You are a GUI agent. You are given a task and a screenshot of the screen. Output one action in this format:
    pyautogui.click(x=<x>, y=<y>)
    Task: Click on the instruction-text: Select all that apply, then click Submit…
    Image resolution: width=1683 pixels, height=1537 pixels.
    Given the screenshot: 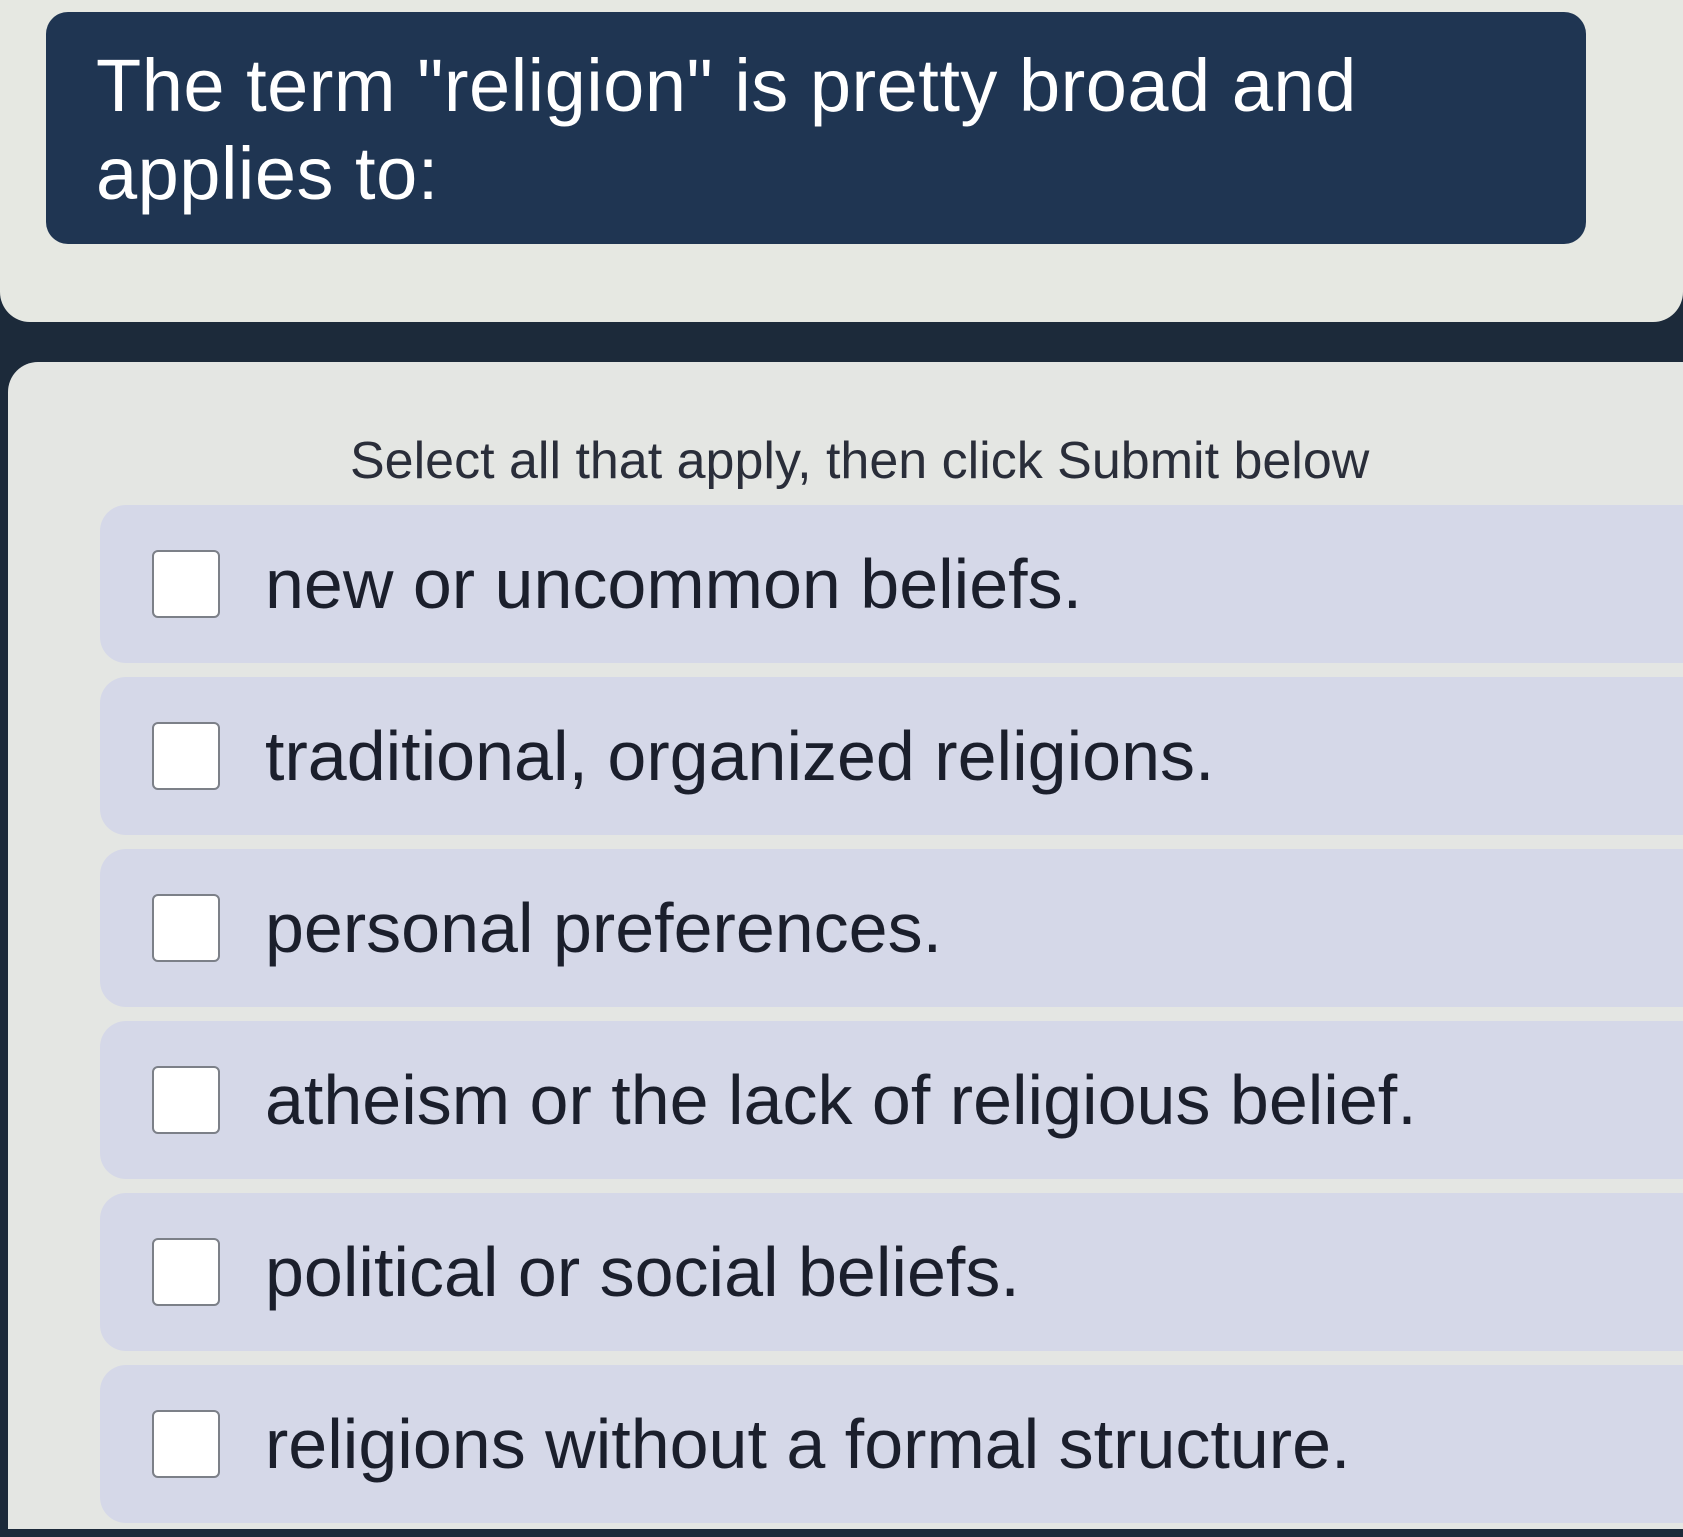 What is the action you would take?
    pyautogui.click(x=860, y=461)
    